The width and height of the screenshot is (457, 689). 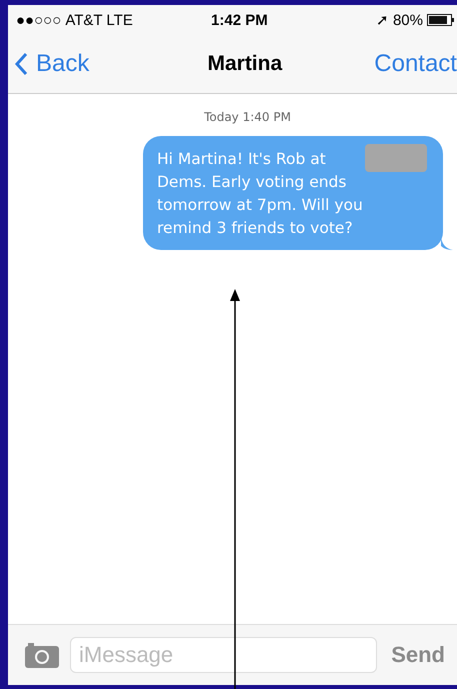 What do you see at coordinates (244, 64) in the screenshot?
I see `contact-name: Martina` at bounding box center [244, 64].